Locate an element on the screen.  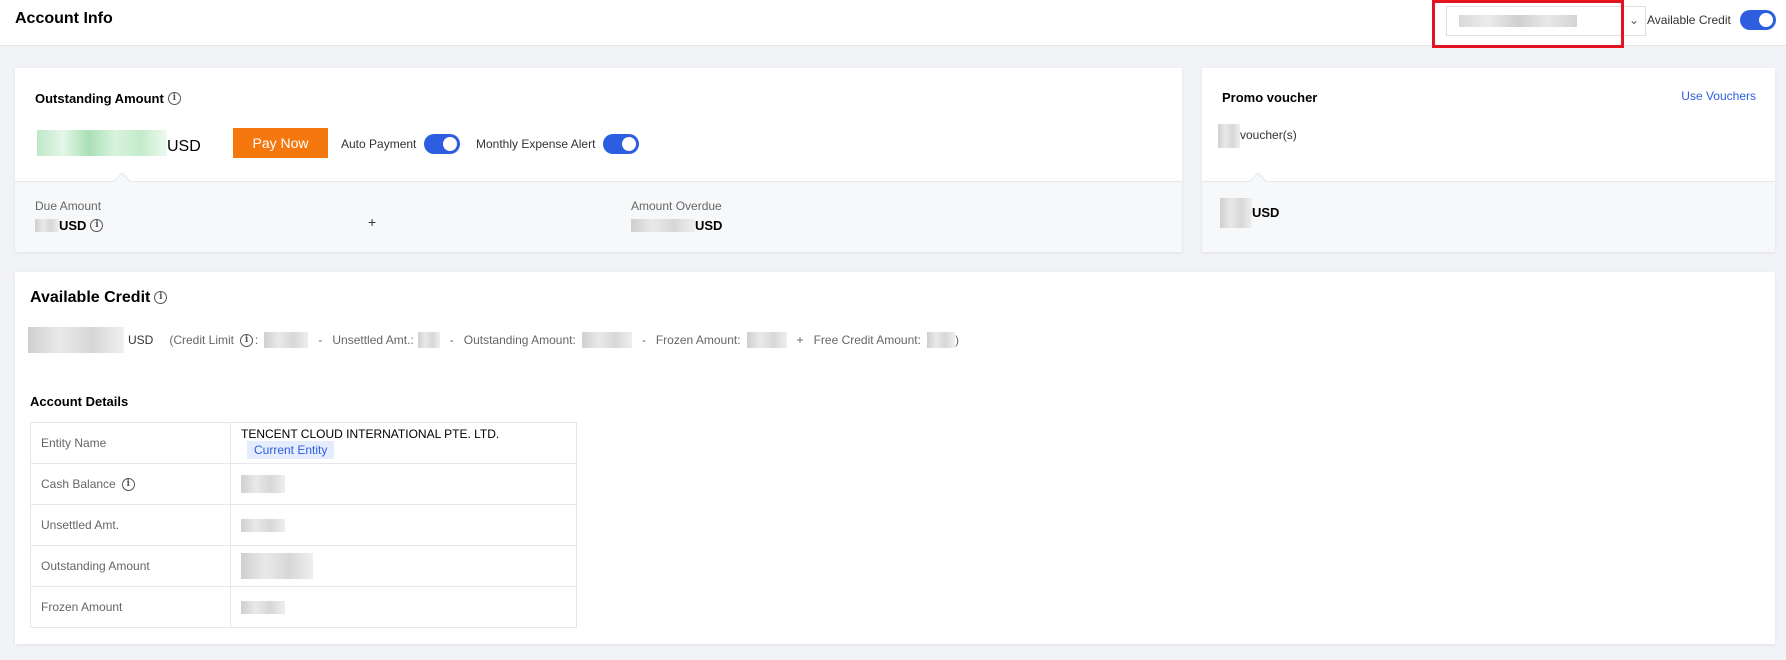
due-unit: USD is located at coordinates (73, 225).